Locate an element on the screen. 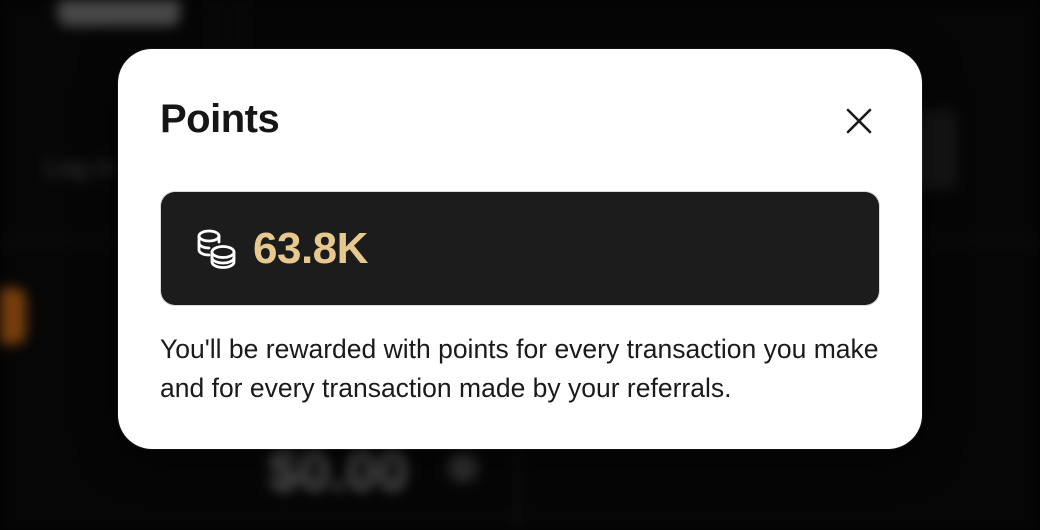 This screenshot has height=530, width=1040. close-button is located at coordinates (859, 121).